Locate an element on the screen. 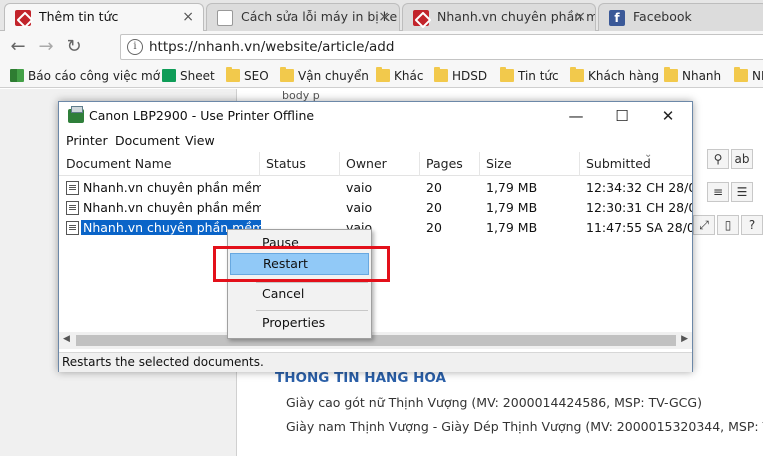 This screenshot has width=763, height=456. close-button: ✕ is located at coordinates (668, 116).